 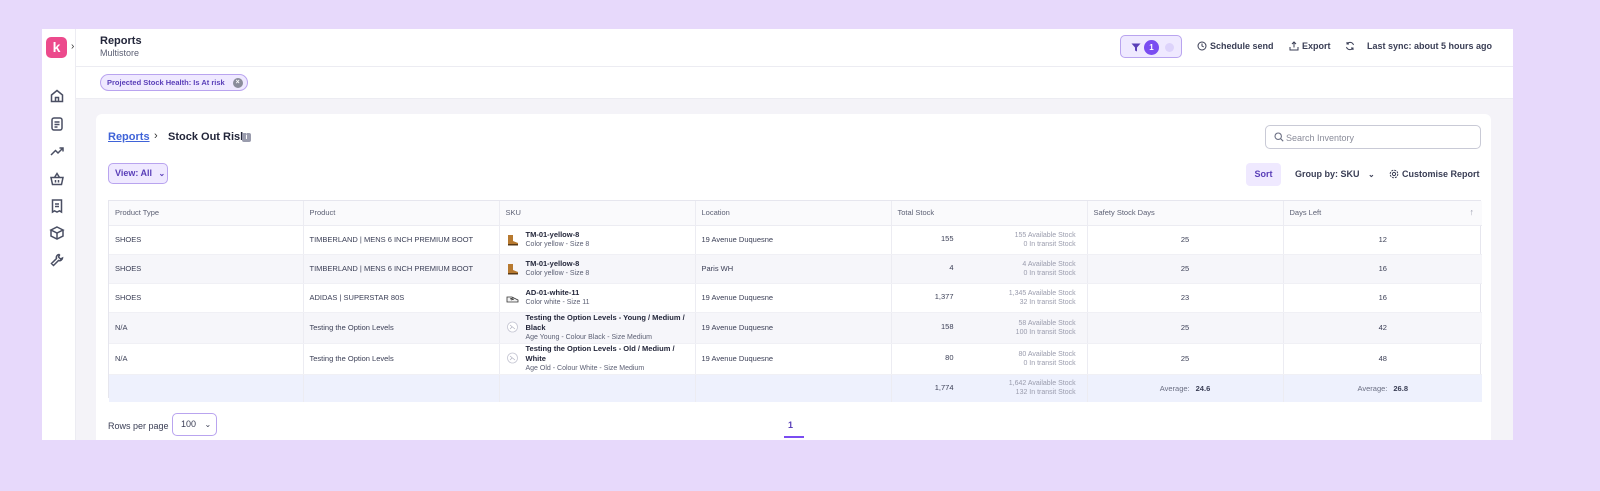 I want to click on schedule-send-label: Schedule send, so click(x=1242, y=46).